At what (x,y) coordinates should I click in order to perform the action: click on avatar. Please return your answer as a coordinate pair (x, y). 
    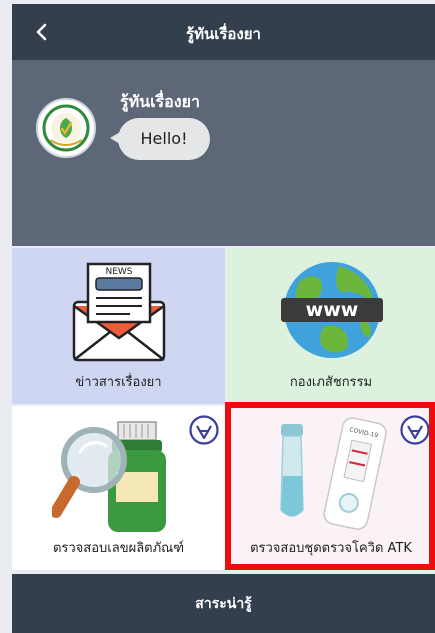
    Looking at the image, I should click on (66, 128).